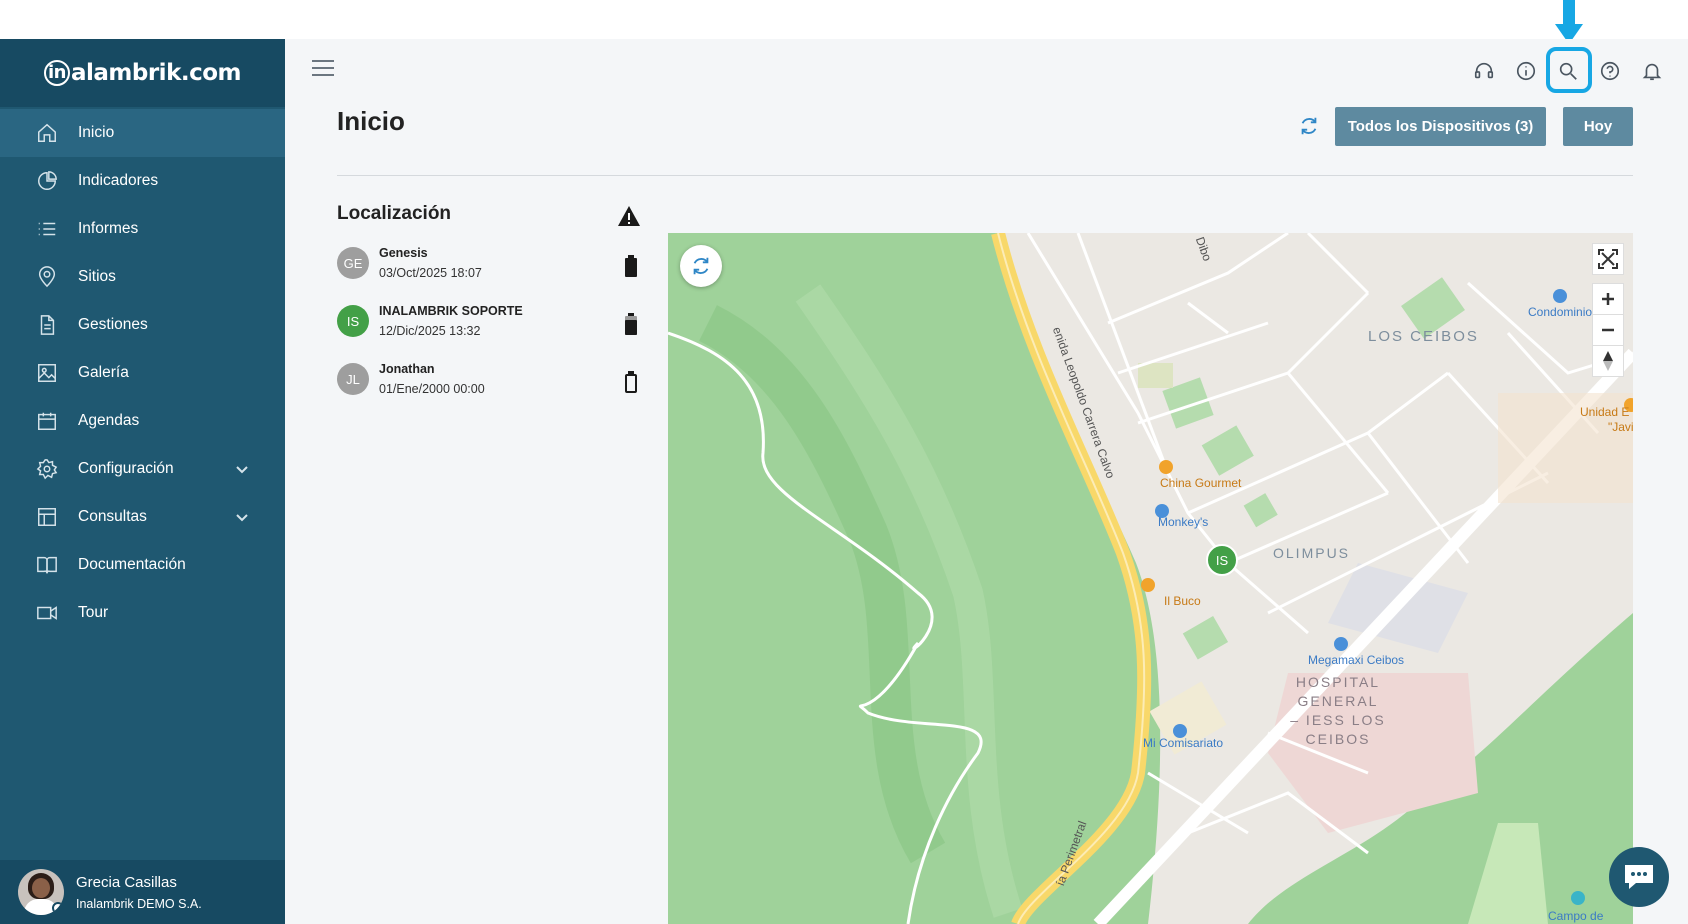 The height and width of the screenshot is (924, 1688). I want to click on headset-button, so click(1484, 71).